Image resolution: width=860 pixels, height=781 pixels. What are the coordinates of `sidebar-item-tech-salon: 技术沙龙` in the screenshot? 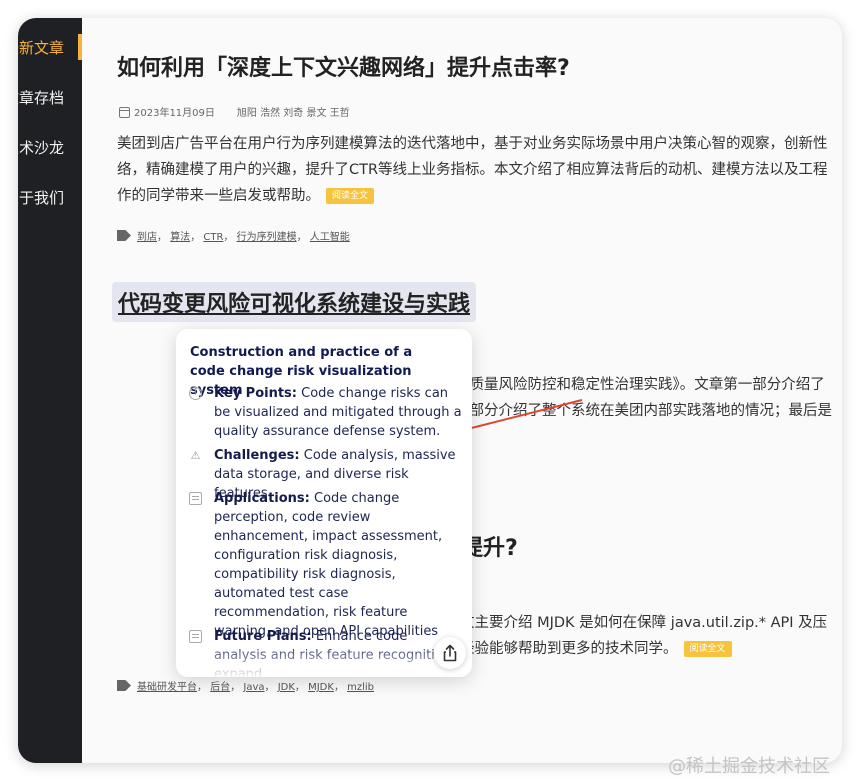 It's located at (50, 148).